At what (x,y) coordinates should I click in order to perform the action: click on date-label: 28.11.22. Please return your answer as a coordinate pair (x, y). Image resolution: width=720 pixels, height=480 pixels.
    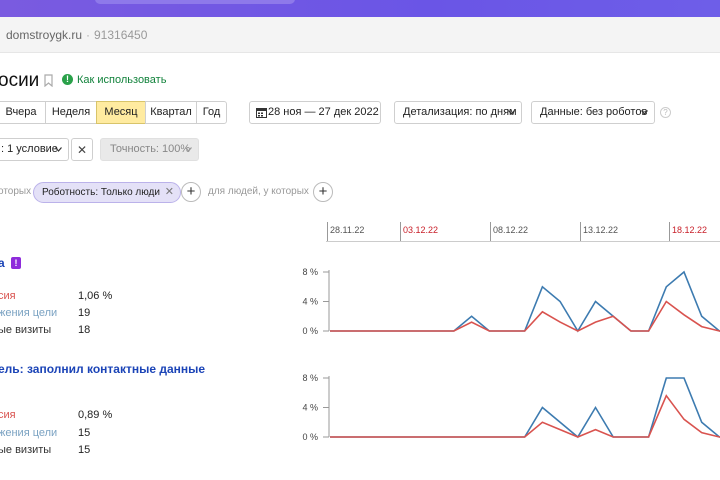
    Looking at the image, I should click on (347, 230).